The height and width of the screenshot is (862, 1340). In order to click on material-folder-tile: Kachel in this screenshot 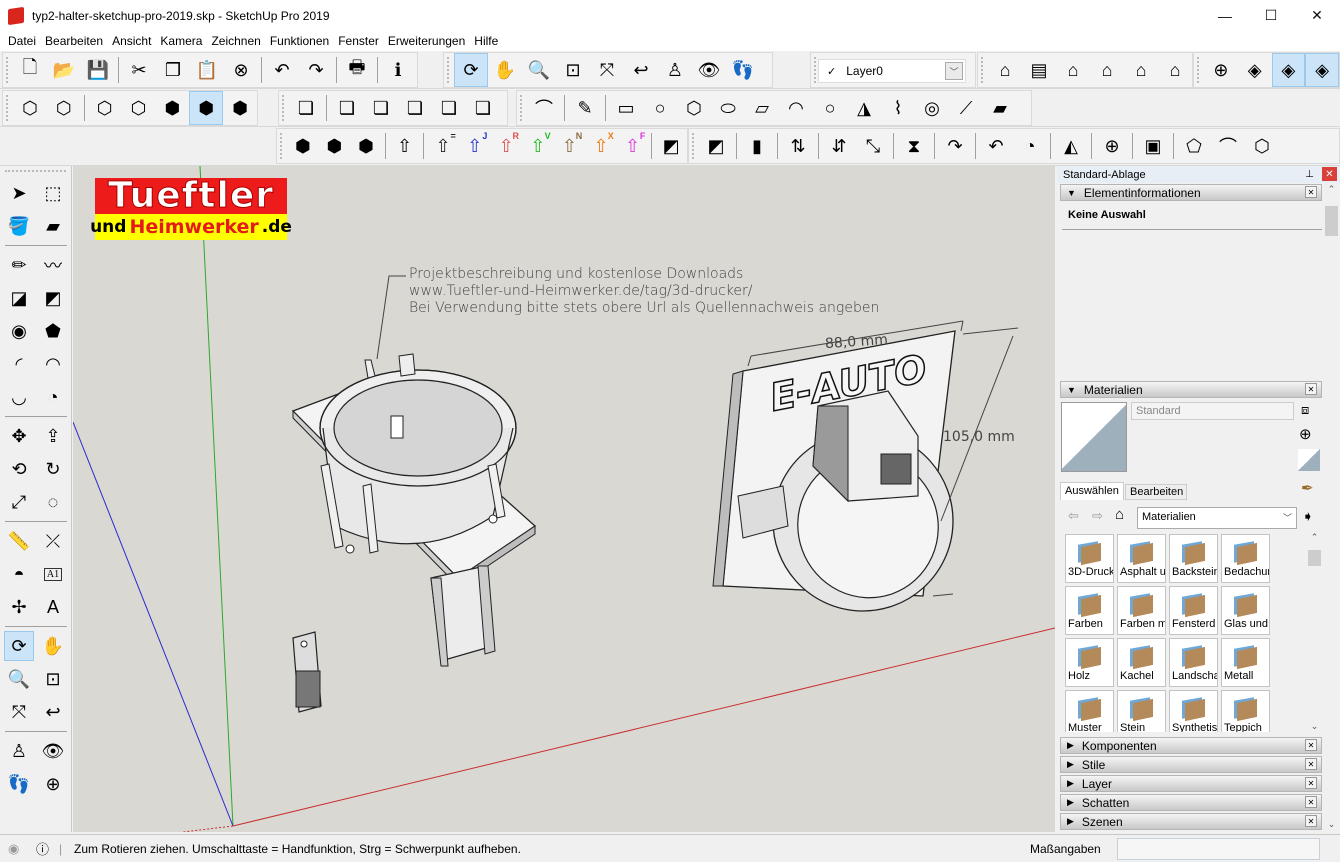, I will do `click(1141, 662)`.